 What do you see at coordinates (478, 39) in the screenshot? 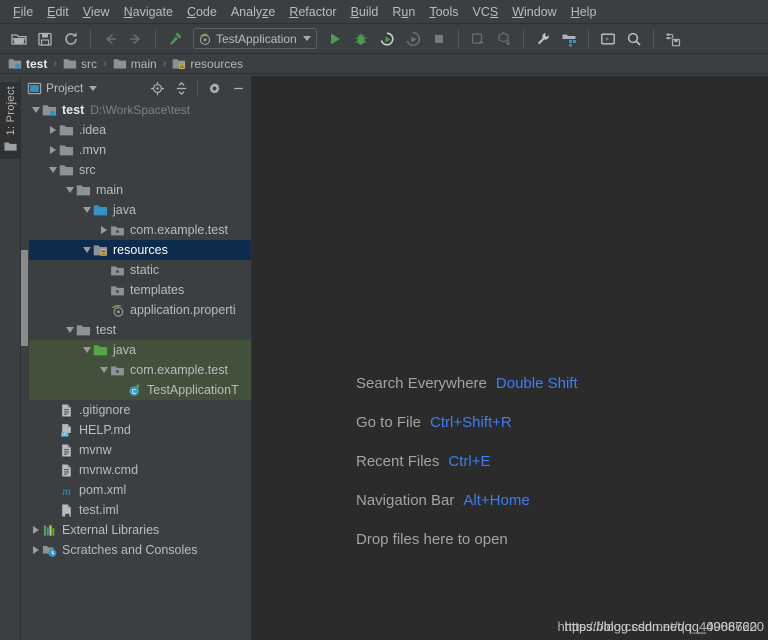
I see `update-project-icon` at bounding box center [478, 39].